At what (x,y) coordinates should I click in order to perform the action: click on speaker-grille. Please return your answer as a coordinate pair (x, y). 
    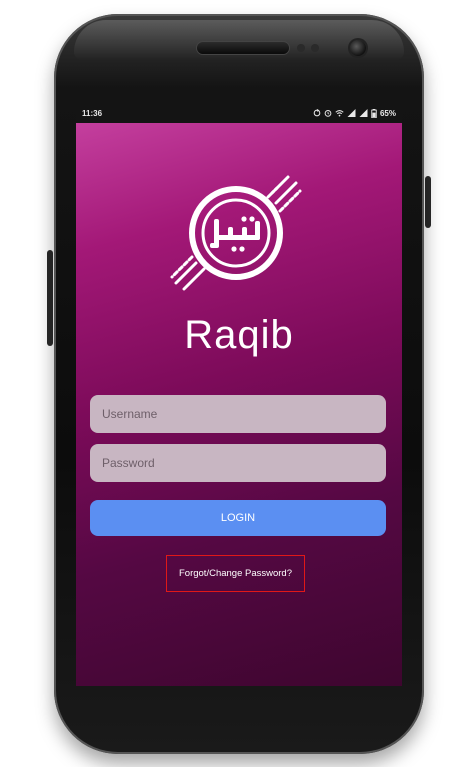
    Looking at the image, I should click on (243, 48).